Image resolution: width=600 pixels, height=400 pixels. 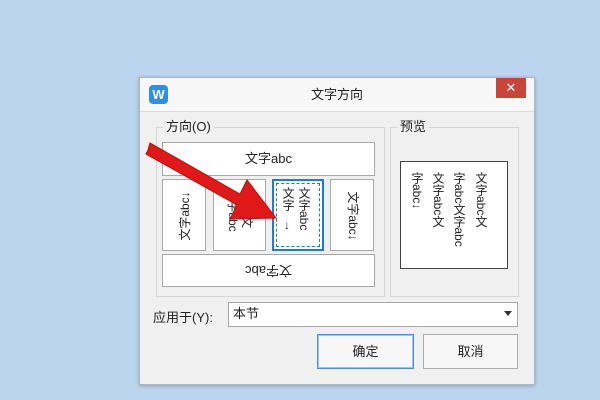 What do you see at coordinates (211, 181) in the screenshot?
I see `annotation-arrow-icon` at bounding box center [211, 181].